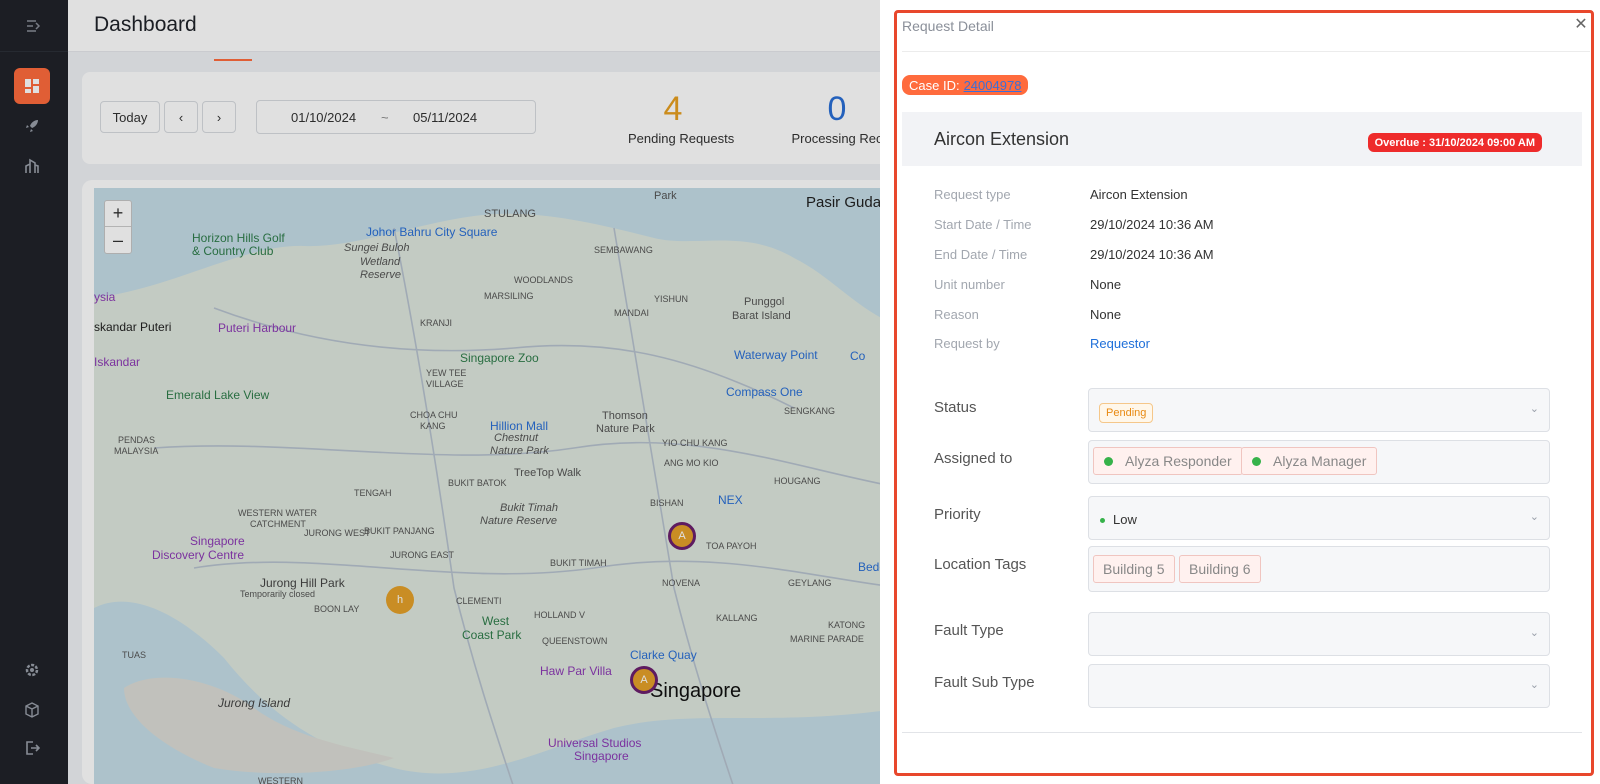 This screenshot has width=1600, height=784. What do you see at coordinates (955, 407) in the screenshot?
I see `status-label: Status` at bounding box center [955, 407].